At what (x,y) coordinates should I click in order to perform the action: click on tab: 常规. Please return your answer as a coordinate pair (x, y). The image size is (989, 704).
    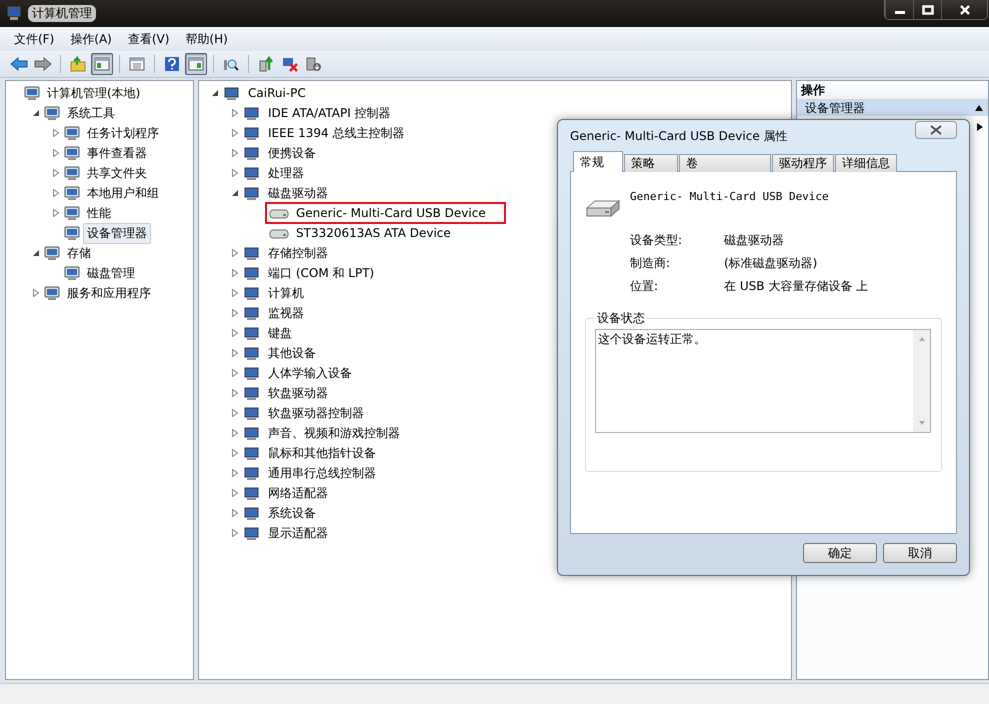
    Looking at the image, I should click on (598, 161).